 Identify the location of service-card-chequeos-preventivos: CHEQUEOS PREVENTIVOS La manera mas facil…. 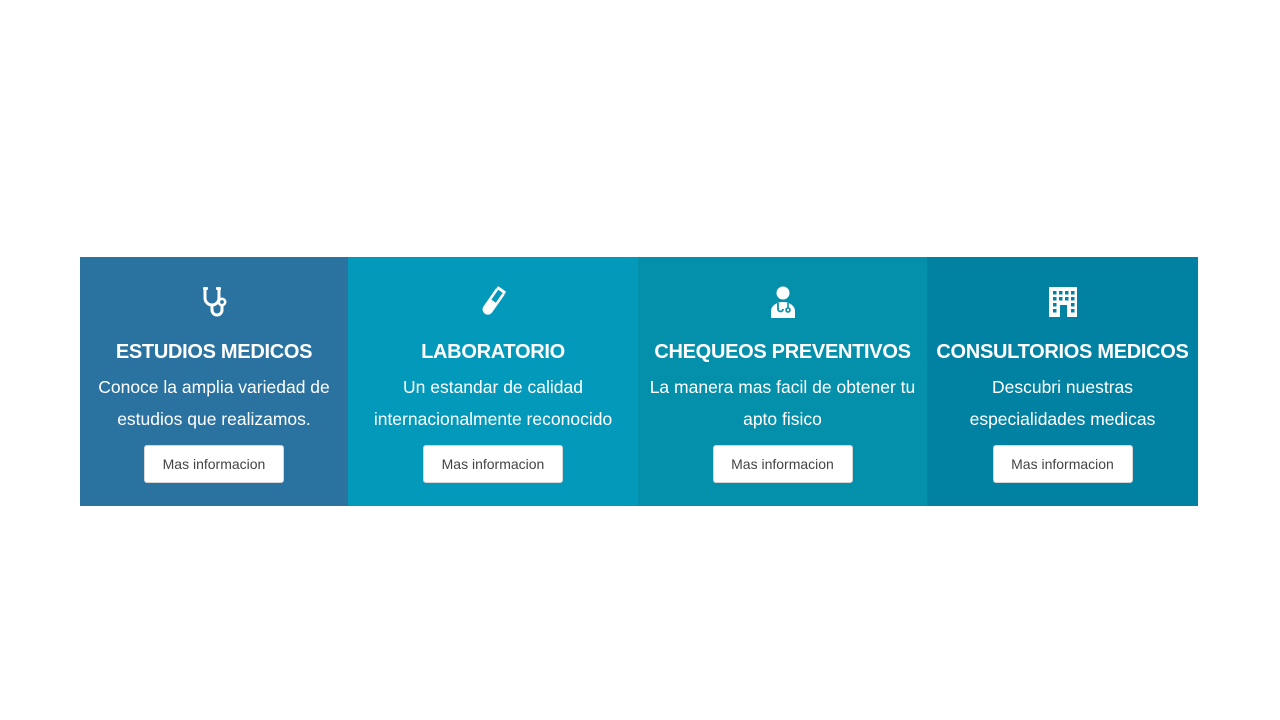
(782, 381).